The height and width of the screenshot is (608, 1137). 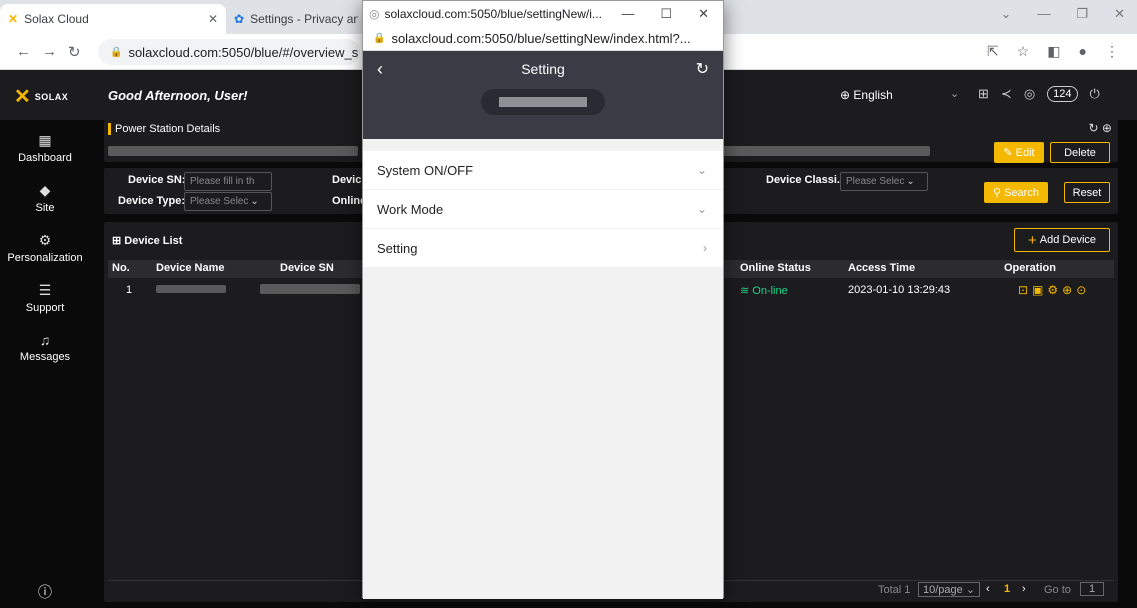 I want to click on tab-title: Solax Cloud, so click(x=56, y=19).